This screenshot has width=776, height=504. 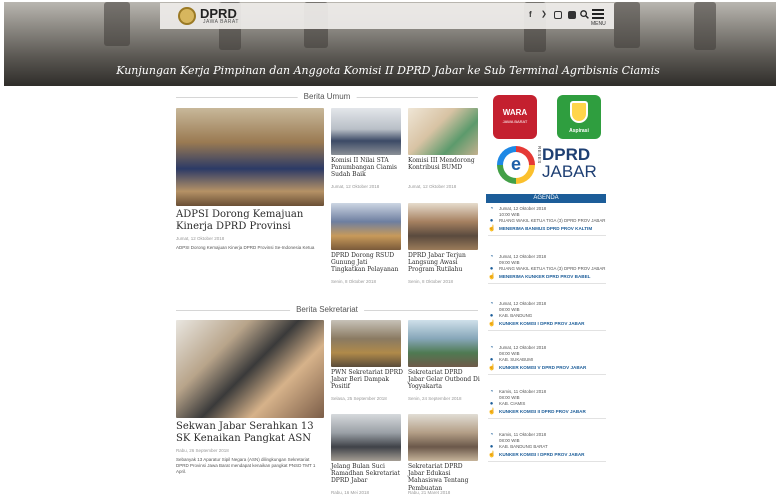 I want to click on section-berita-umum: Berita Umum, so click(x=327, y=99).